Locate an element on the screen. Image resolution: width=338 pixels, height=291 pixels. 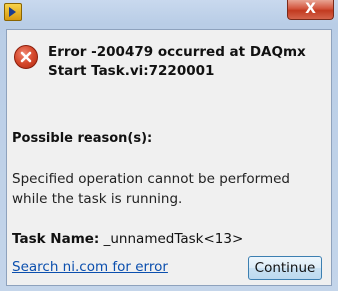
possible-reasons-label: Possible reason(s): is located at coordinates (82, 138).